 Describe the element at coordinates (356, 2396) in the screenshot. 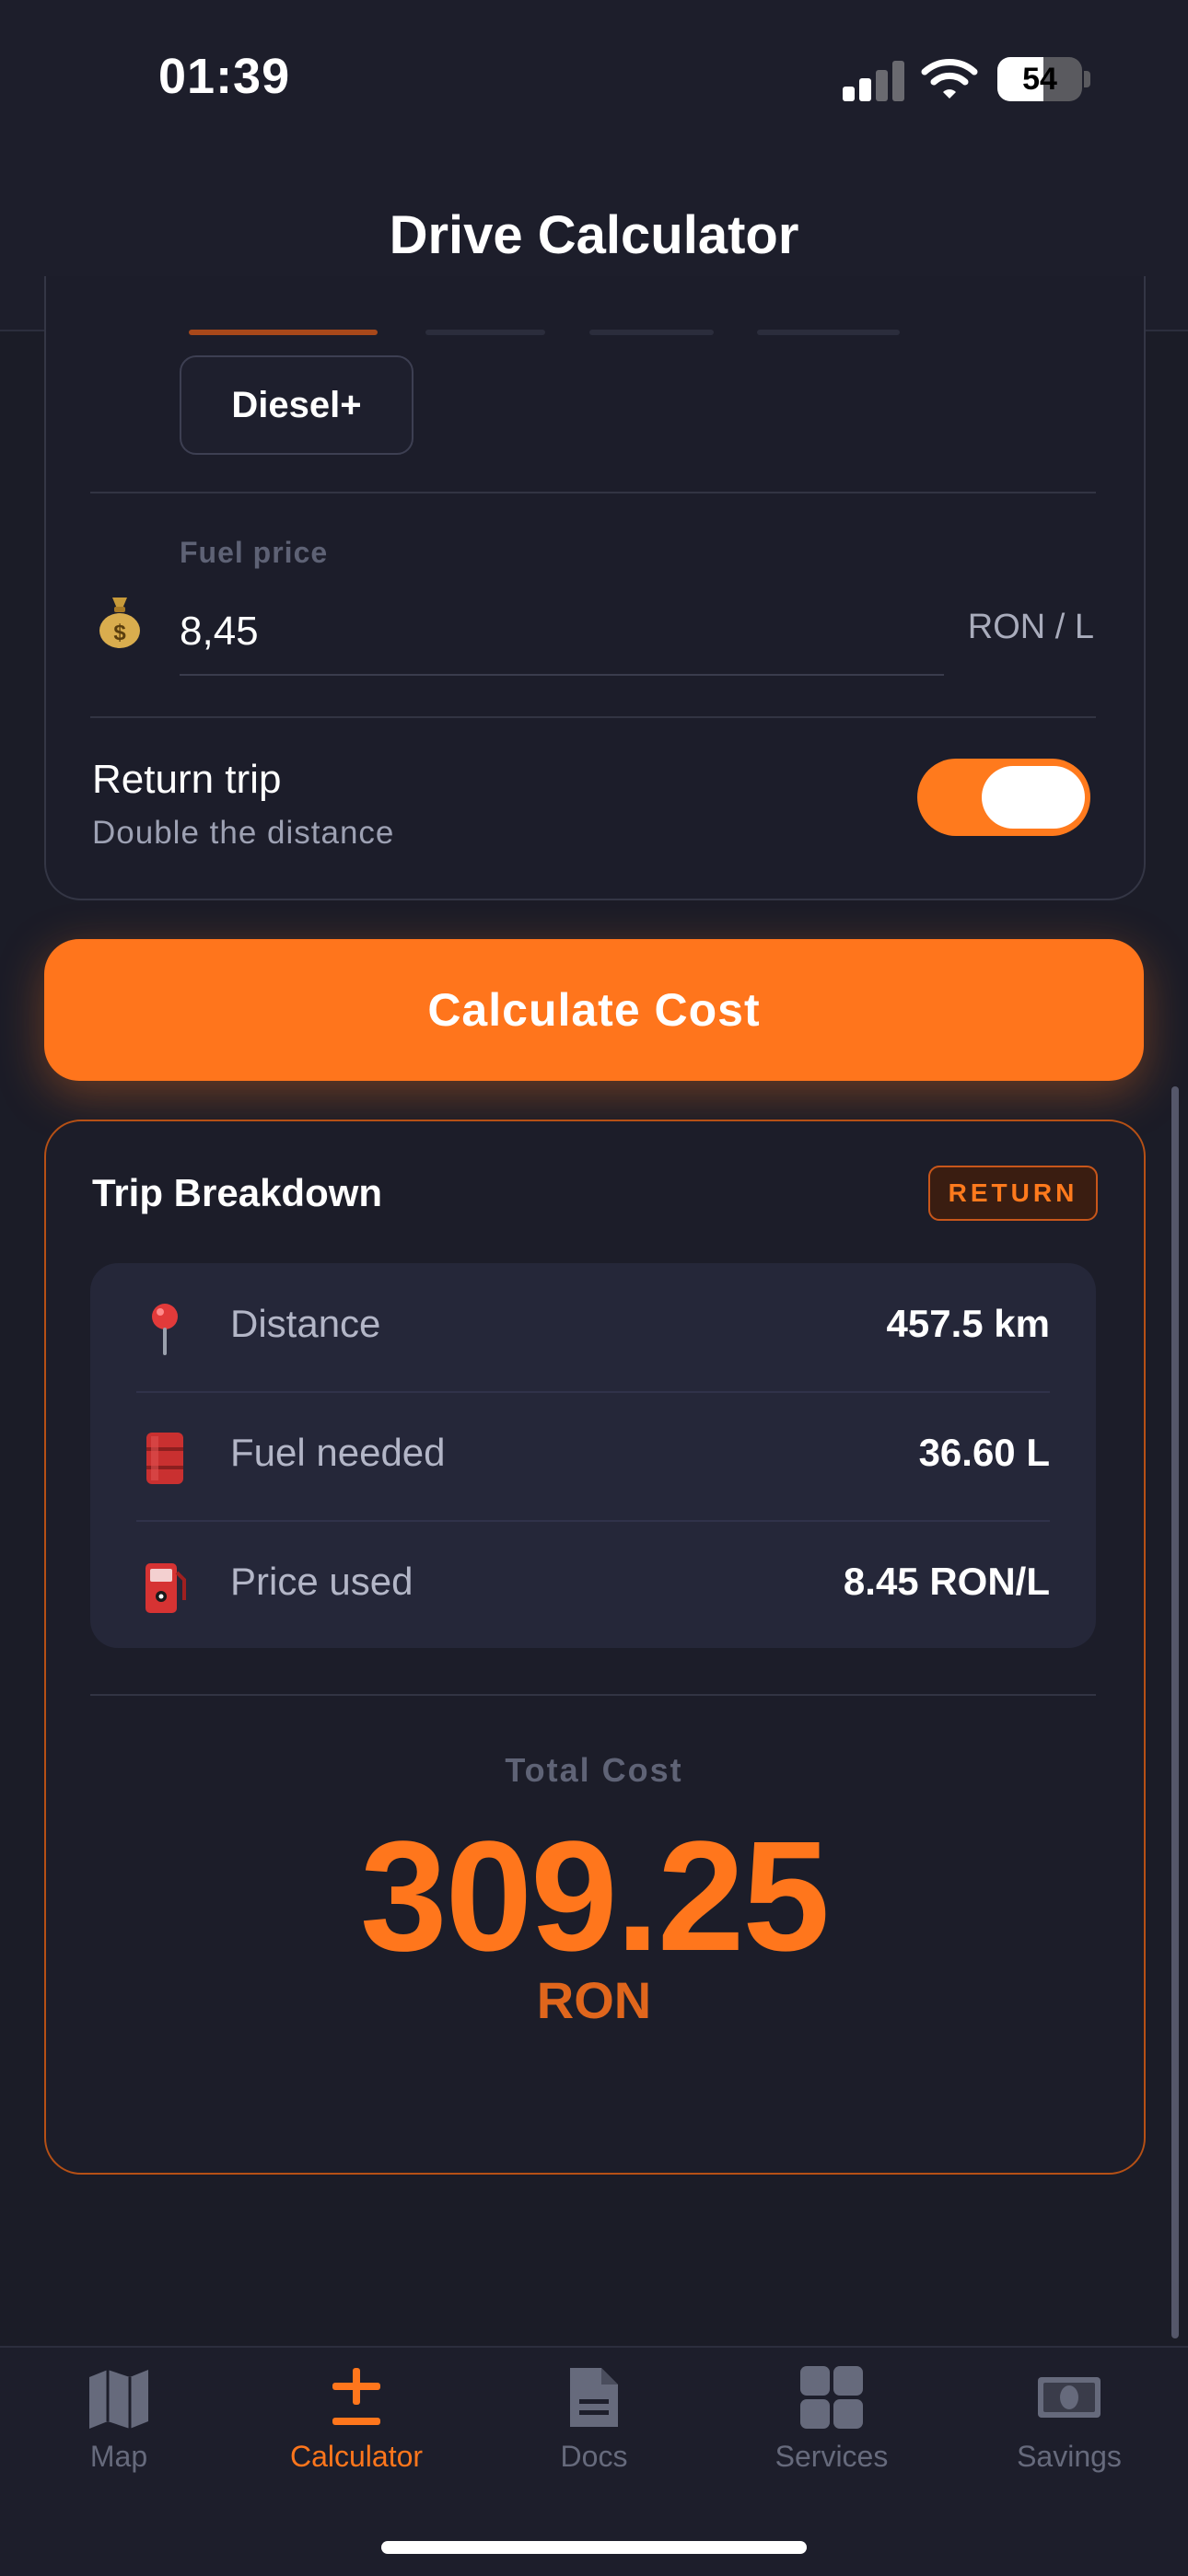

I see `plus-minus-icon` at that location.